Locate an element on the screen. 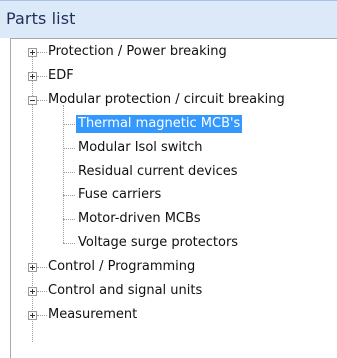 This screenshot has width=337, height=358. tree-item-edf: EDF is located at coordinates (61, 76).